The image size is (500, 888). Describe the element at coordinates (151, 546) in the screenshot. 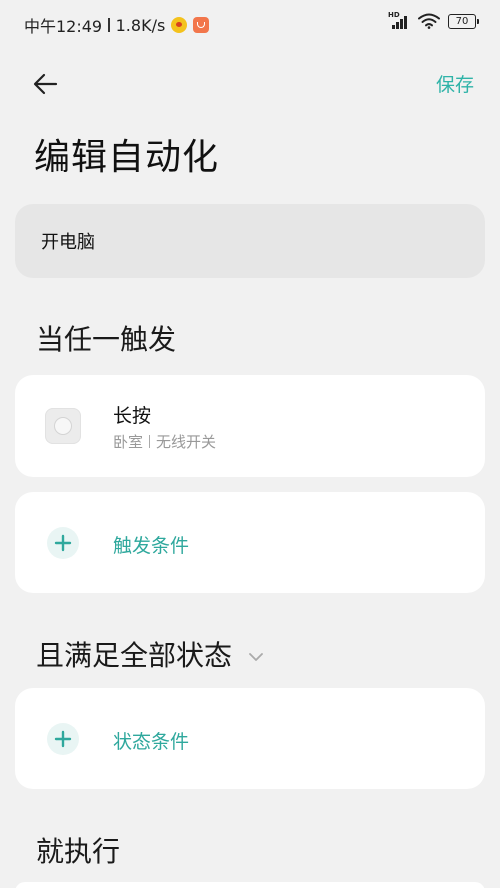

I see `add-trigger-label: 触发条件` at that location.